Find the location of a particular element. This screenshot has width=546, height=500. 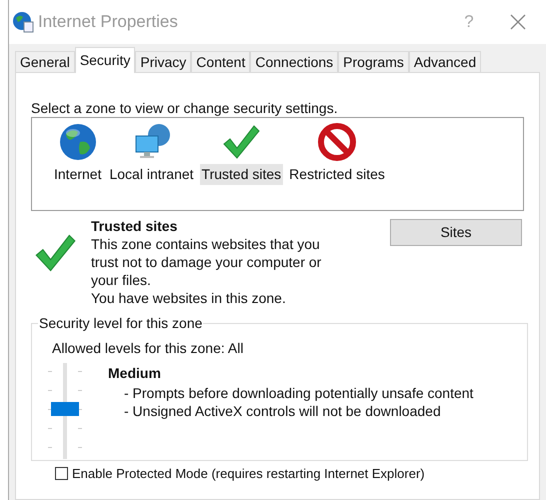

tab: Security is located at coordinates (105, 60).